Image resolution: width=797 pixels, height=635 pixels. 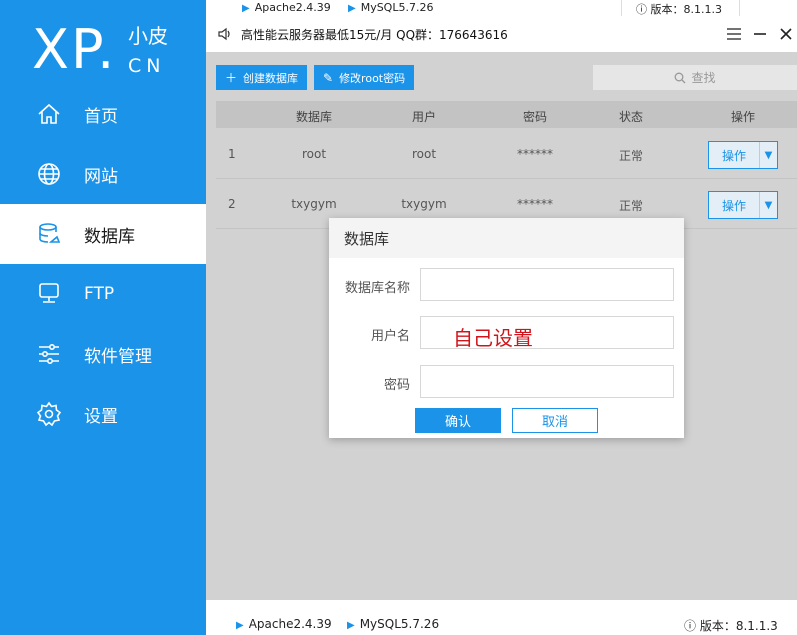 I want to click on version-label: 版本：8.1.1.3, so click(x=738, y=626).